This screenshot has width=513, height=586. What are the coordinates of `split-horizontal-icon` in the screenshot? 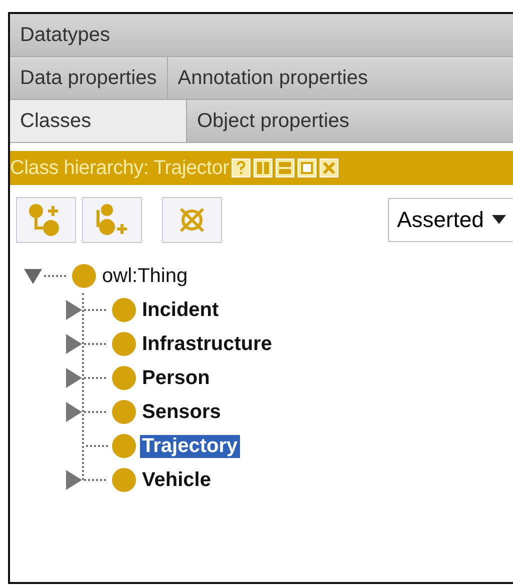 It's located at (284, 168).